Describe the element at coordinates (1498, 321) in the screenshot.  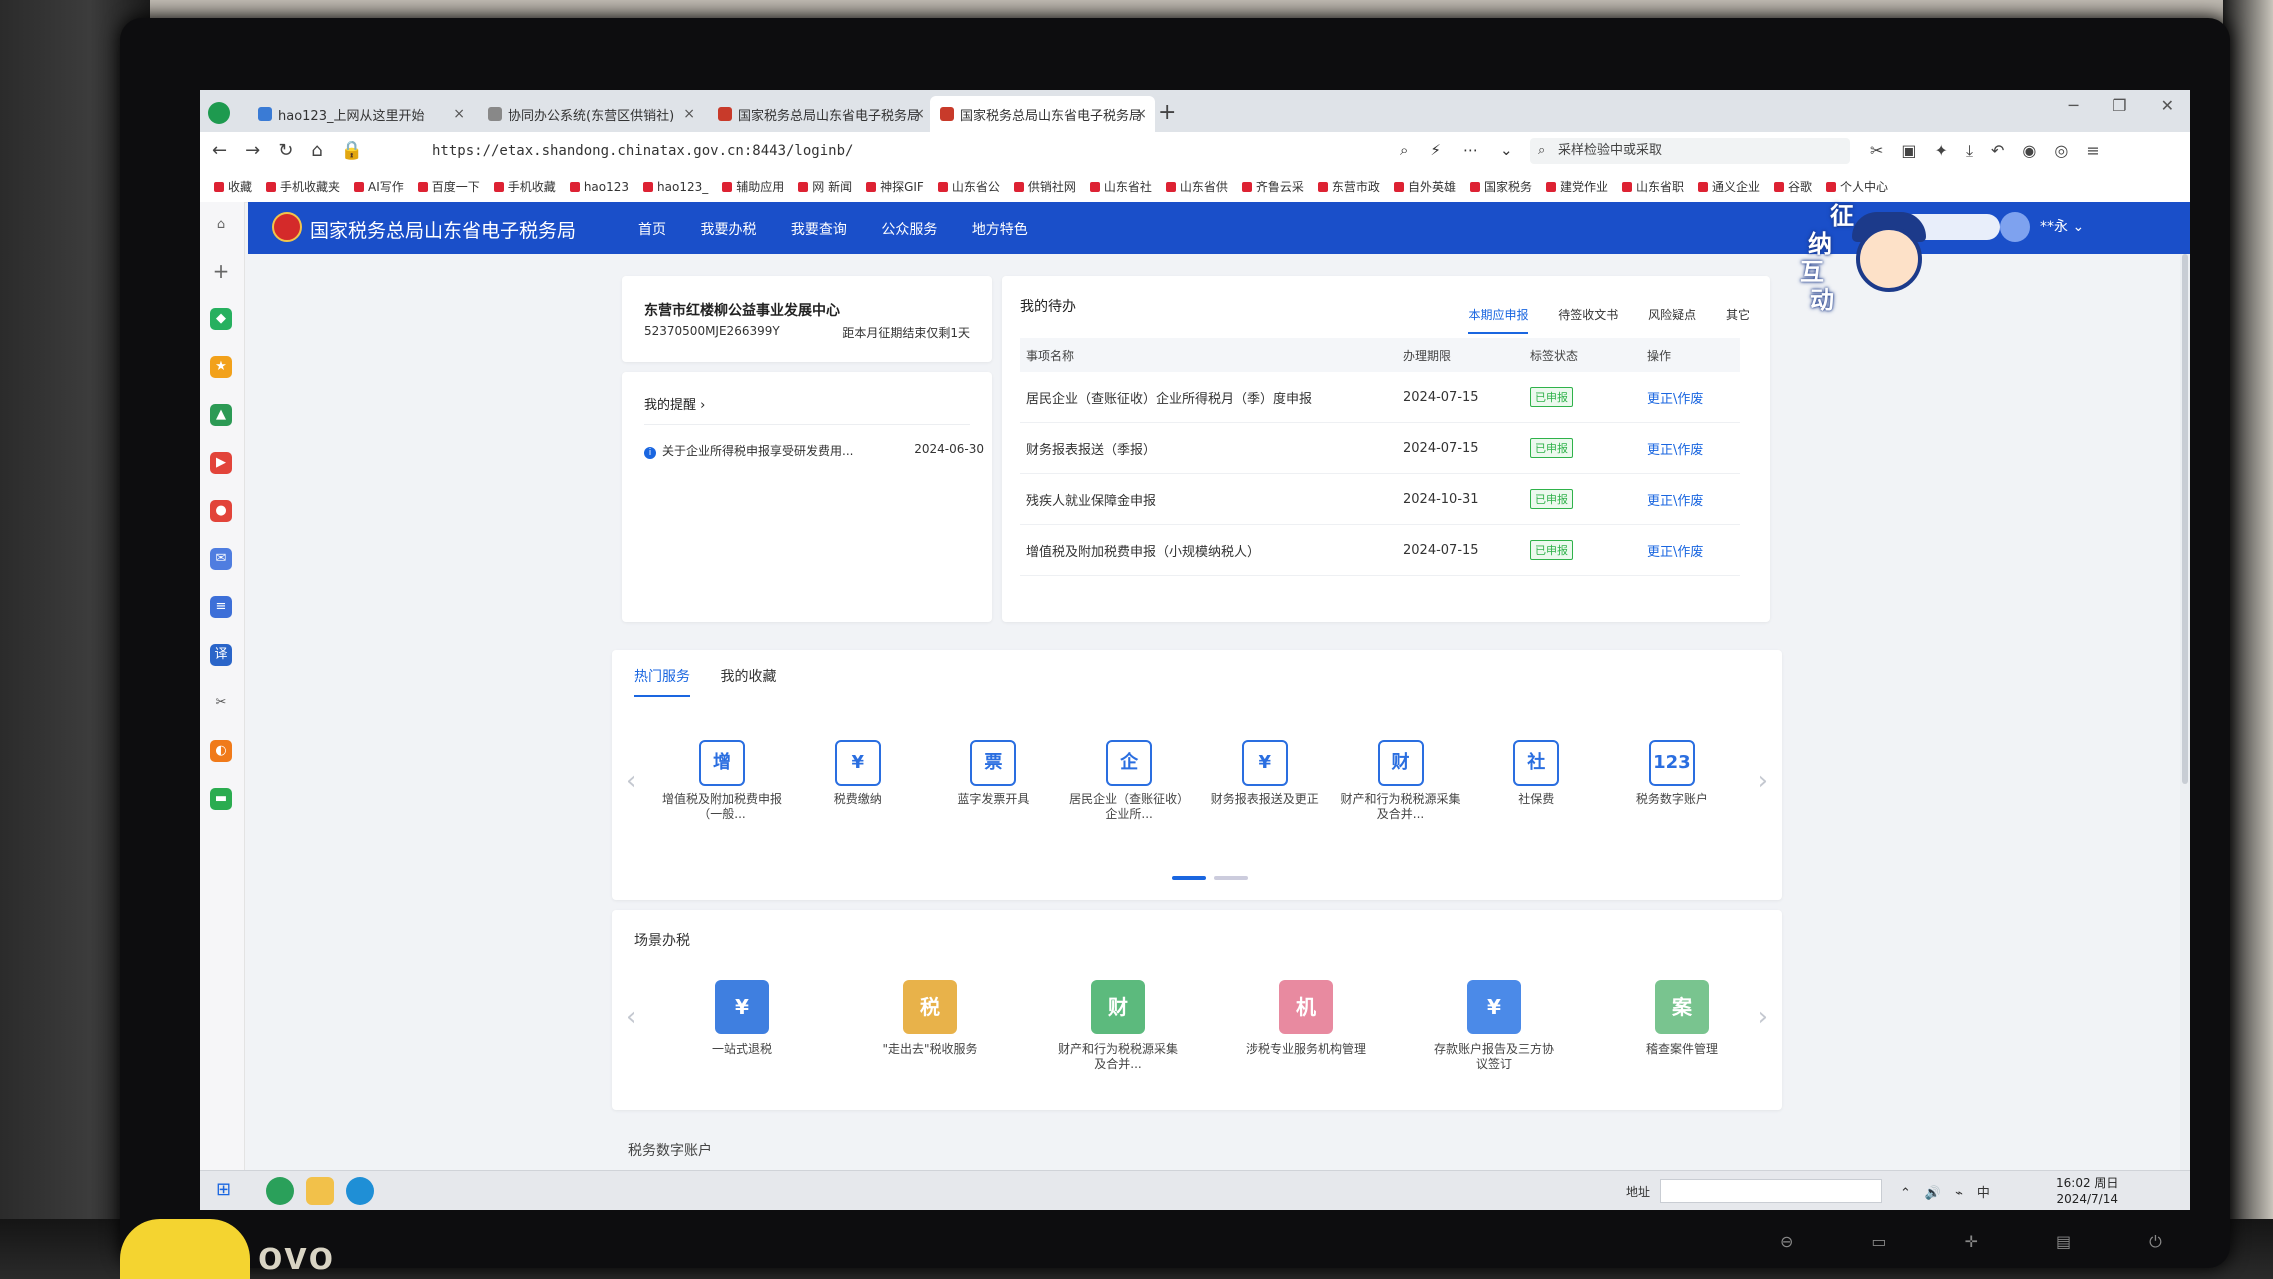
I see `tab-current-filing: 本期应申报` at that location.